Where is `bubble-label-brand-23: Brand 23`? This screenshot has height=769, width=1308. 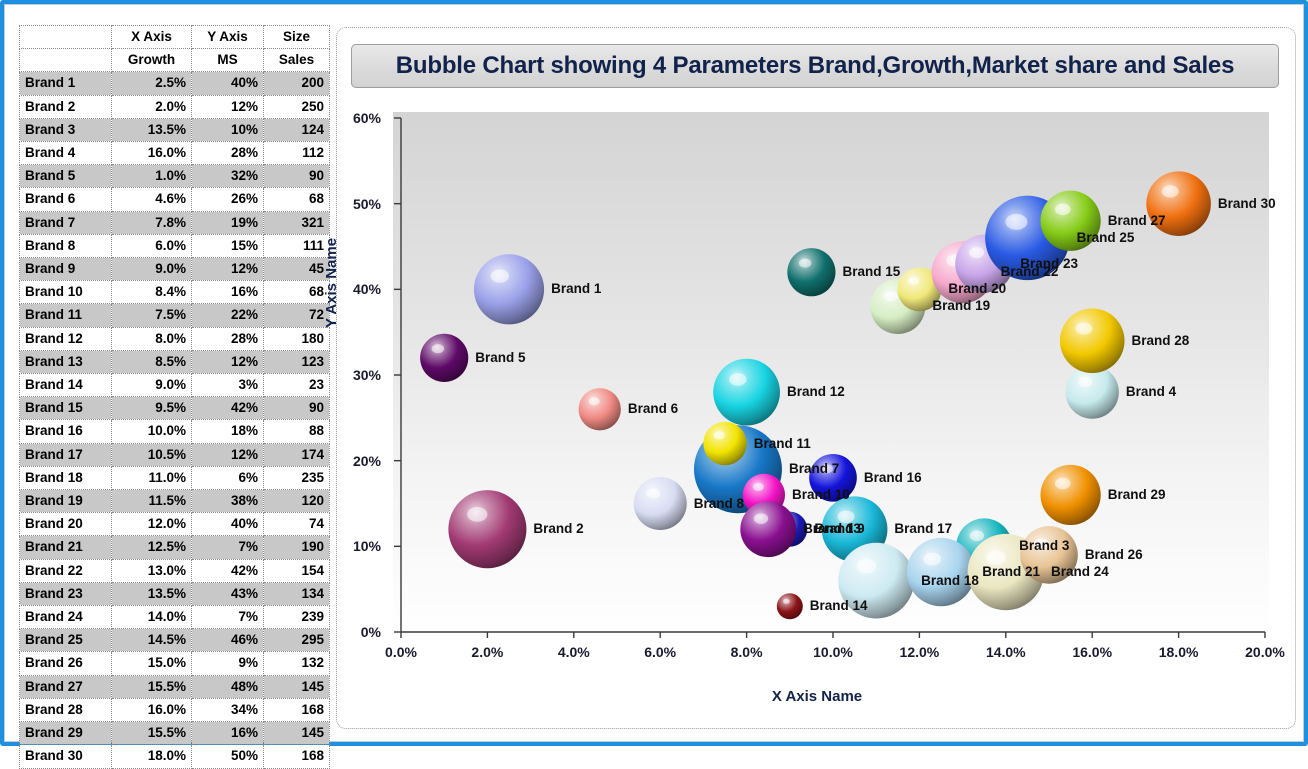 bubble-label-brand-23: Brand 23 is located at coordinates (1049, 263).